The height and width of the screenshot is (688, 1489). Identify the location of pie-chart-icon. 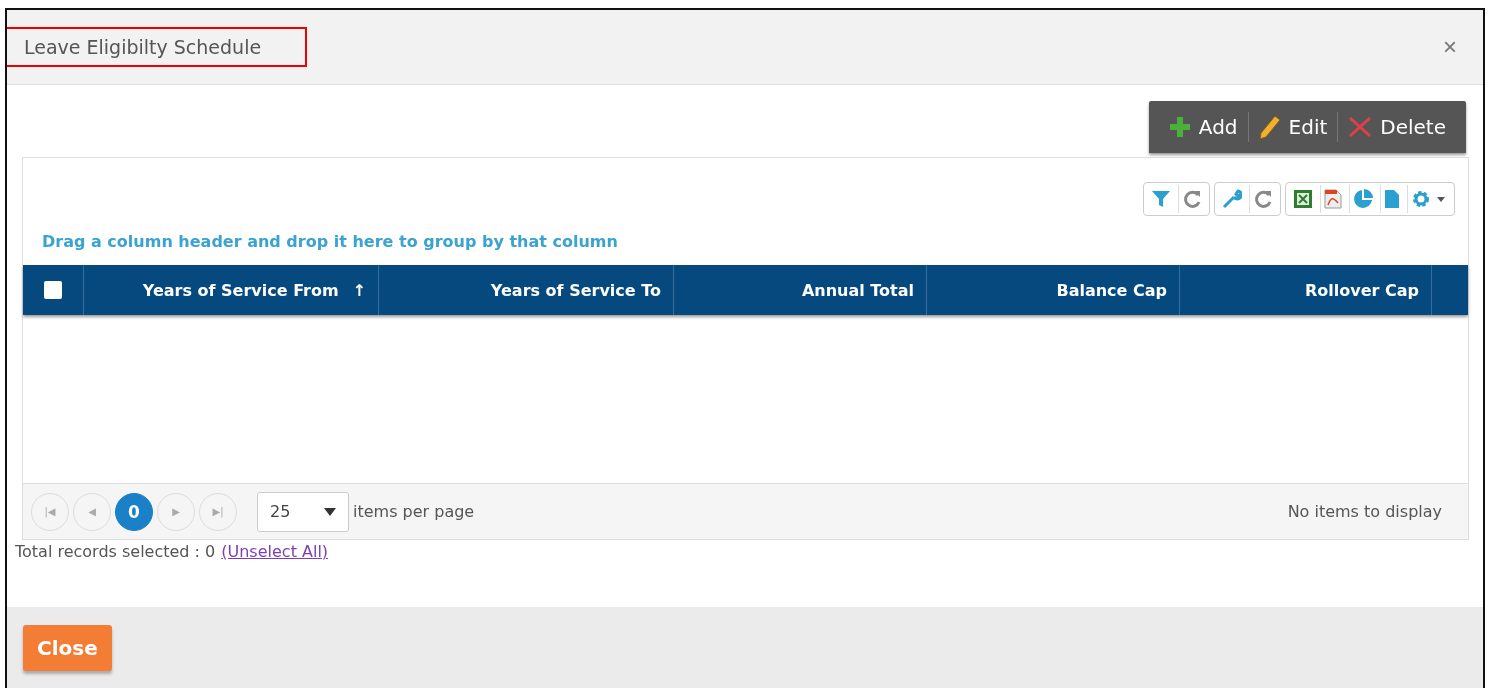
(1363, 199).